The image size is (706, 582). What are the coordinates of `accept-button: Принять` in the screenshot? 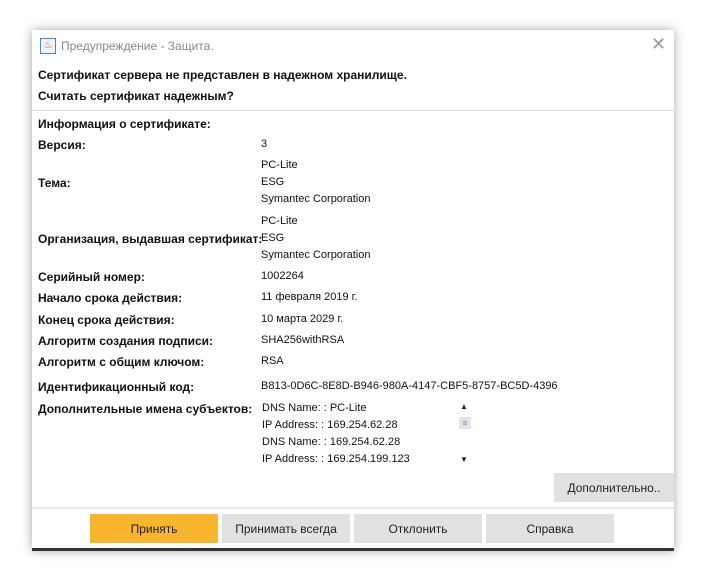 It's located at (154, 528).